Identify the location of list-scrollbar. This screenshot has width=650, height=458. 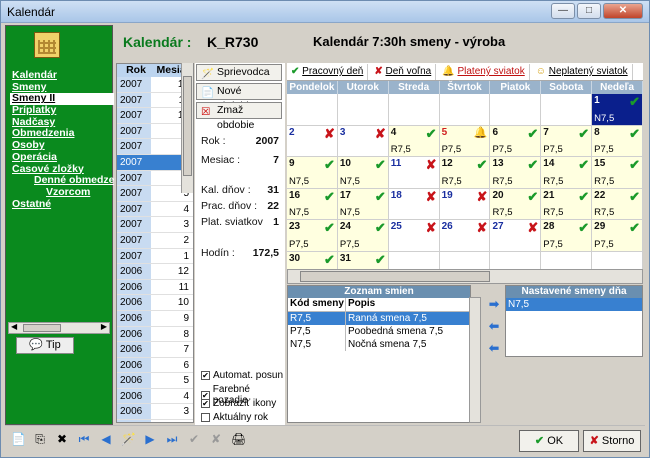
(187, 128).